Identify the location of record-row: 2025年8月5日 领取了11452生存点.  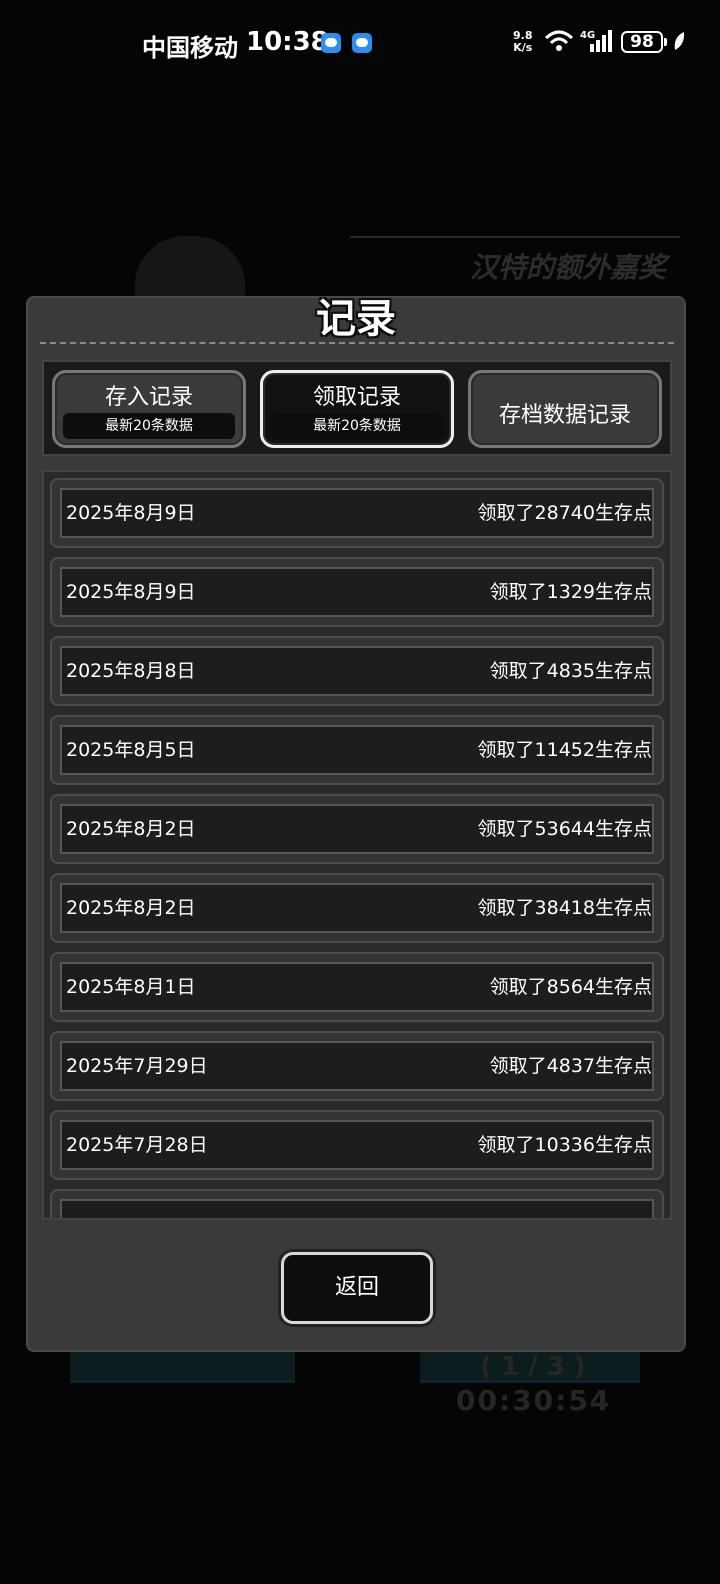
(357, 750).